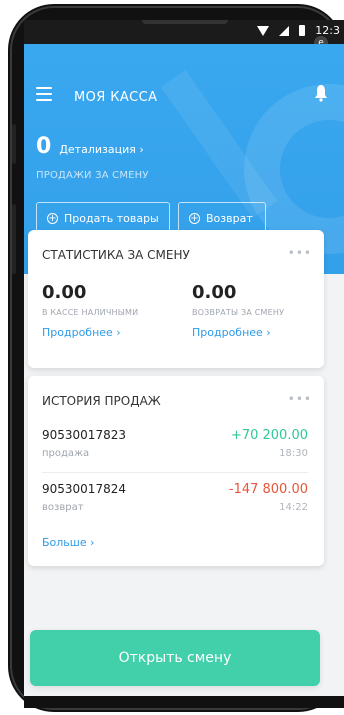  What do you see at coordinates (175, 504) in the screenshot?
I see `history-row: 90530017824 возврат -147 800.00 14:22` at bounding box center [175, 504].